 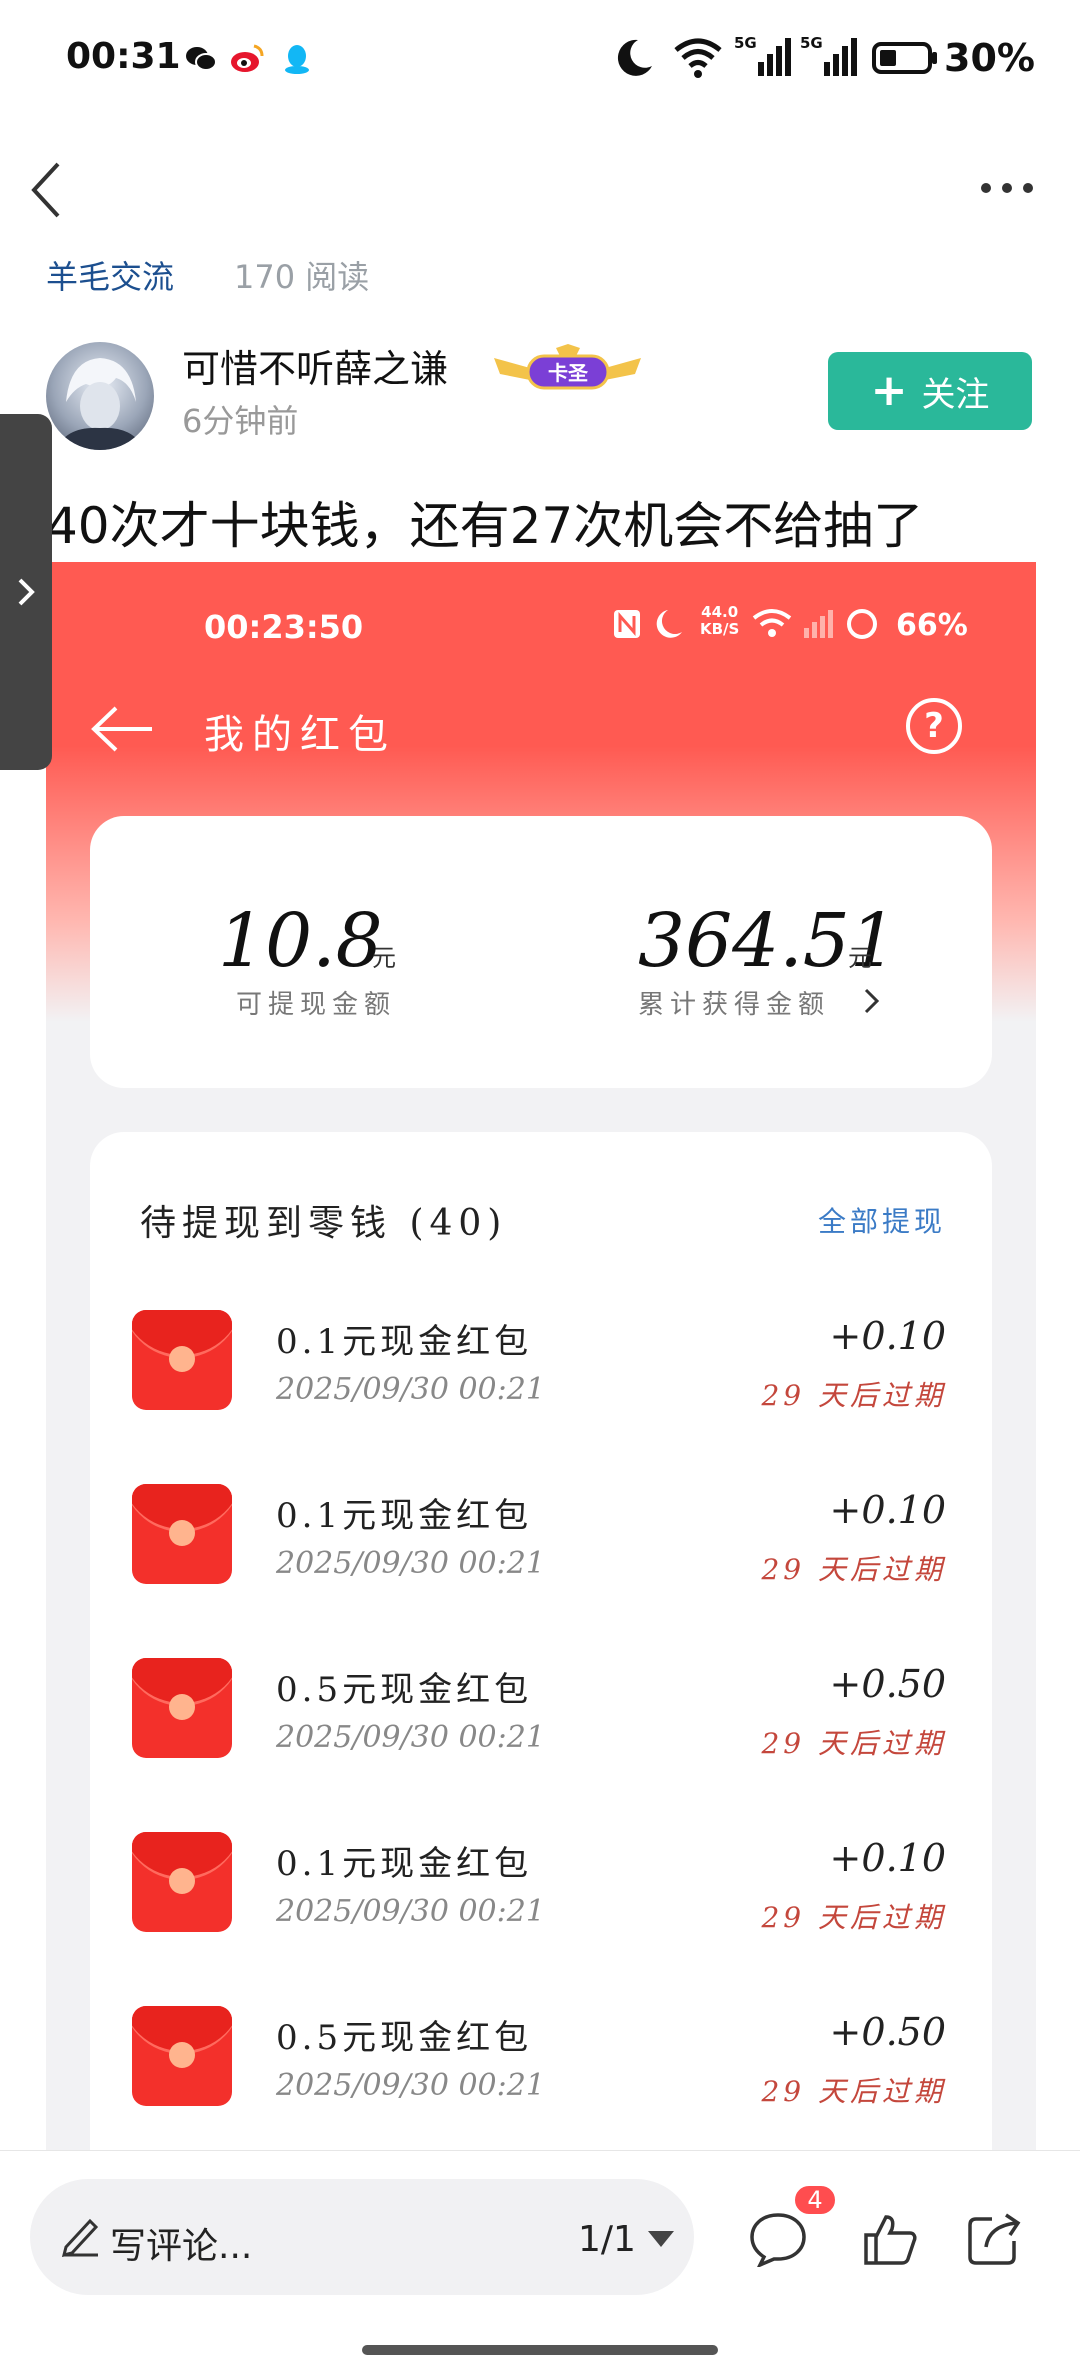 I want to click on inner-page-title: 我的红包, so click(x=300, y=735).